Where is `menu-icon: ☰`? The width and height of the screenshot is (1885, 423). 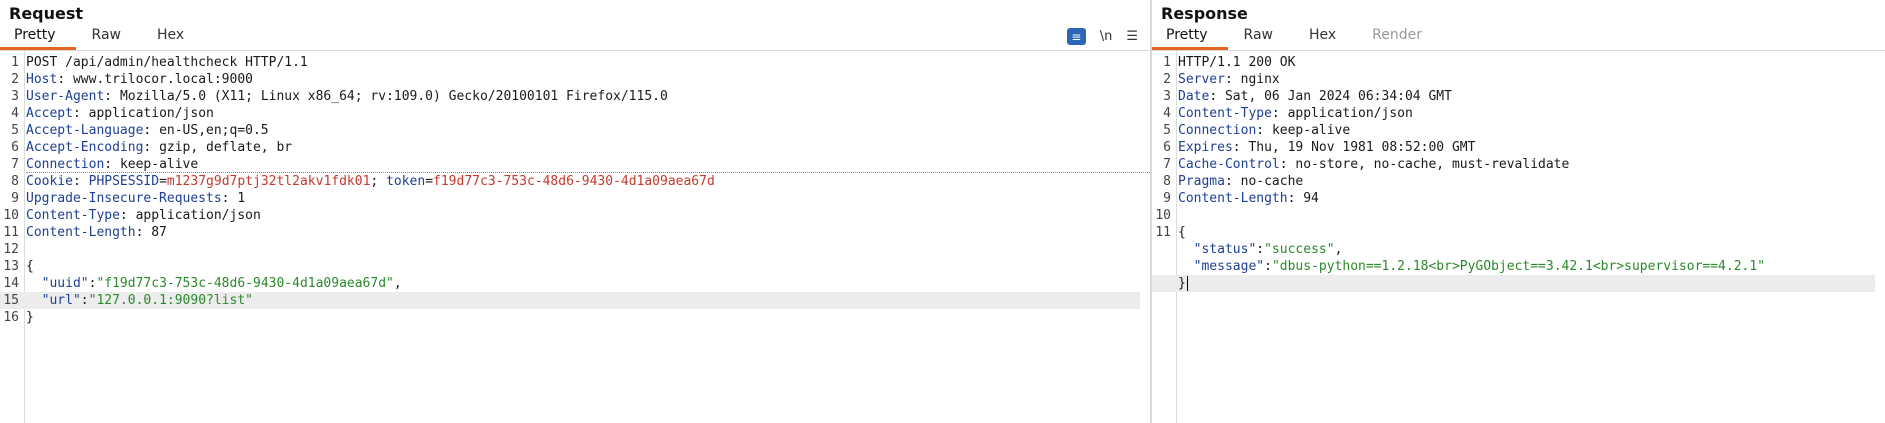 menu-icon: ☰ is located at coordinates (1132, 36).